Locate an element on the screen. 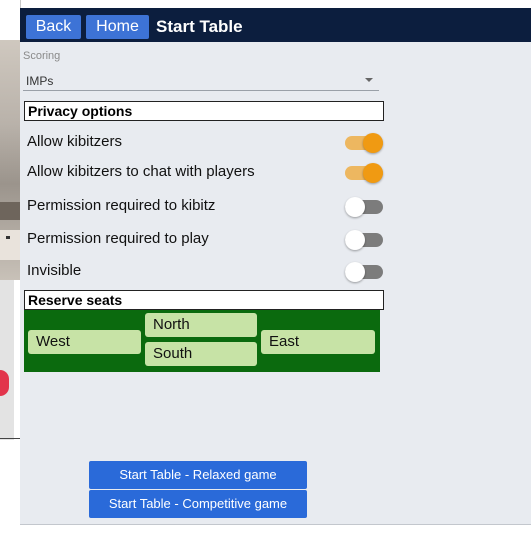 This screenshot has height=543, width=531. option-label: Permission required to kibitz is located at coordinates (121, 205).